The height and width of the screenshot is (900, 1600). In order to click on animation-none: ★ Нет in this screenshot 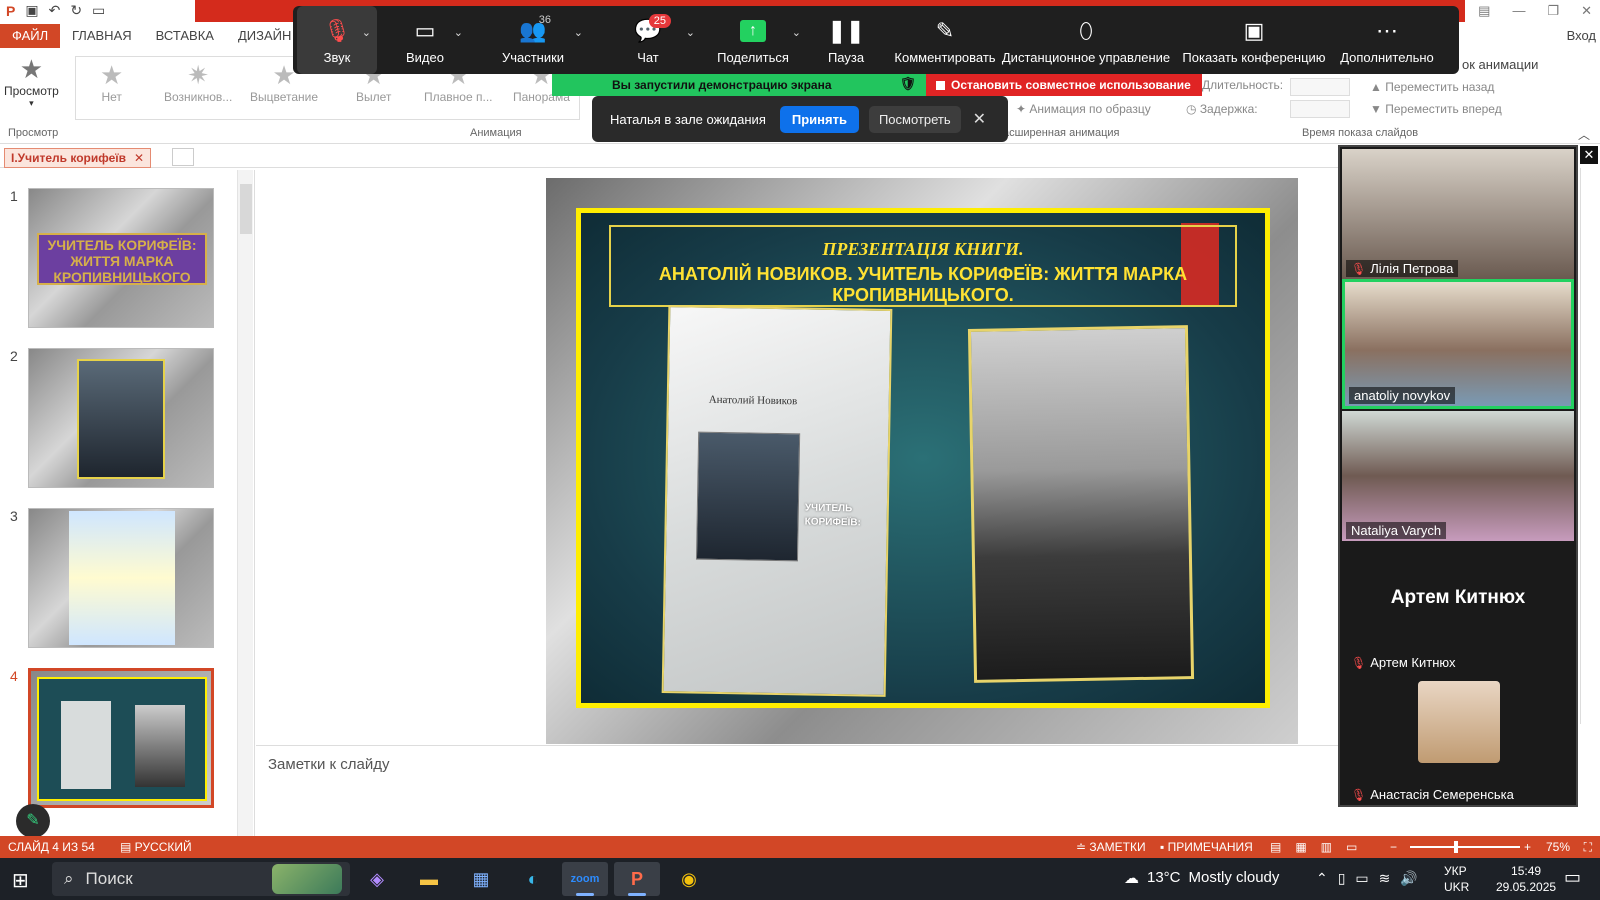, I will do `click(111, 82)`.